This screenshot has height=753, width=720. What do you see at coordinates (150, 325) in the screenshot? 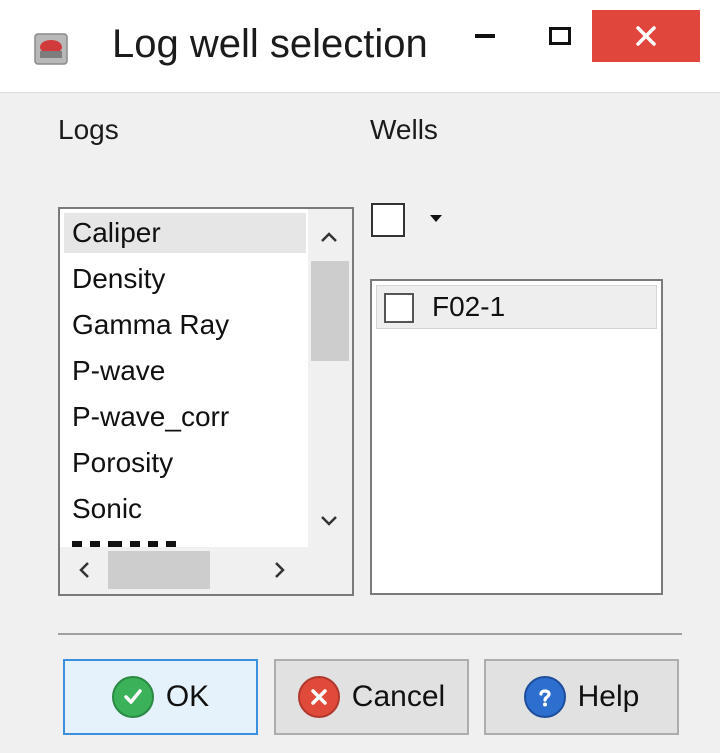
I see `log-item-gamma-ray: Gamma Ray` at bounding box center [150, 325].